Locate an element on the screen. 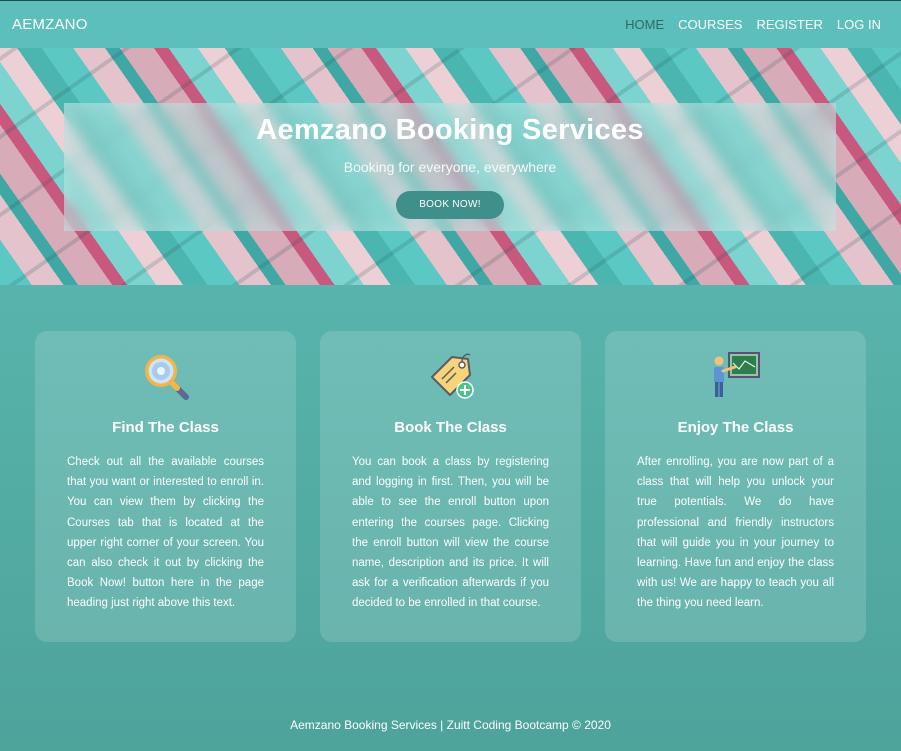  nav-link-register: REGISTER is located at coordinates (789, 24).